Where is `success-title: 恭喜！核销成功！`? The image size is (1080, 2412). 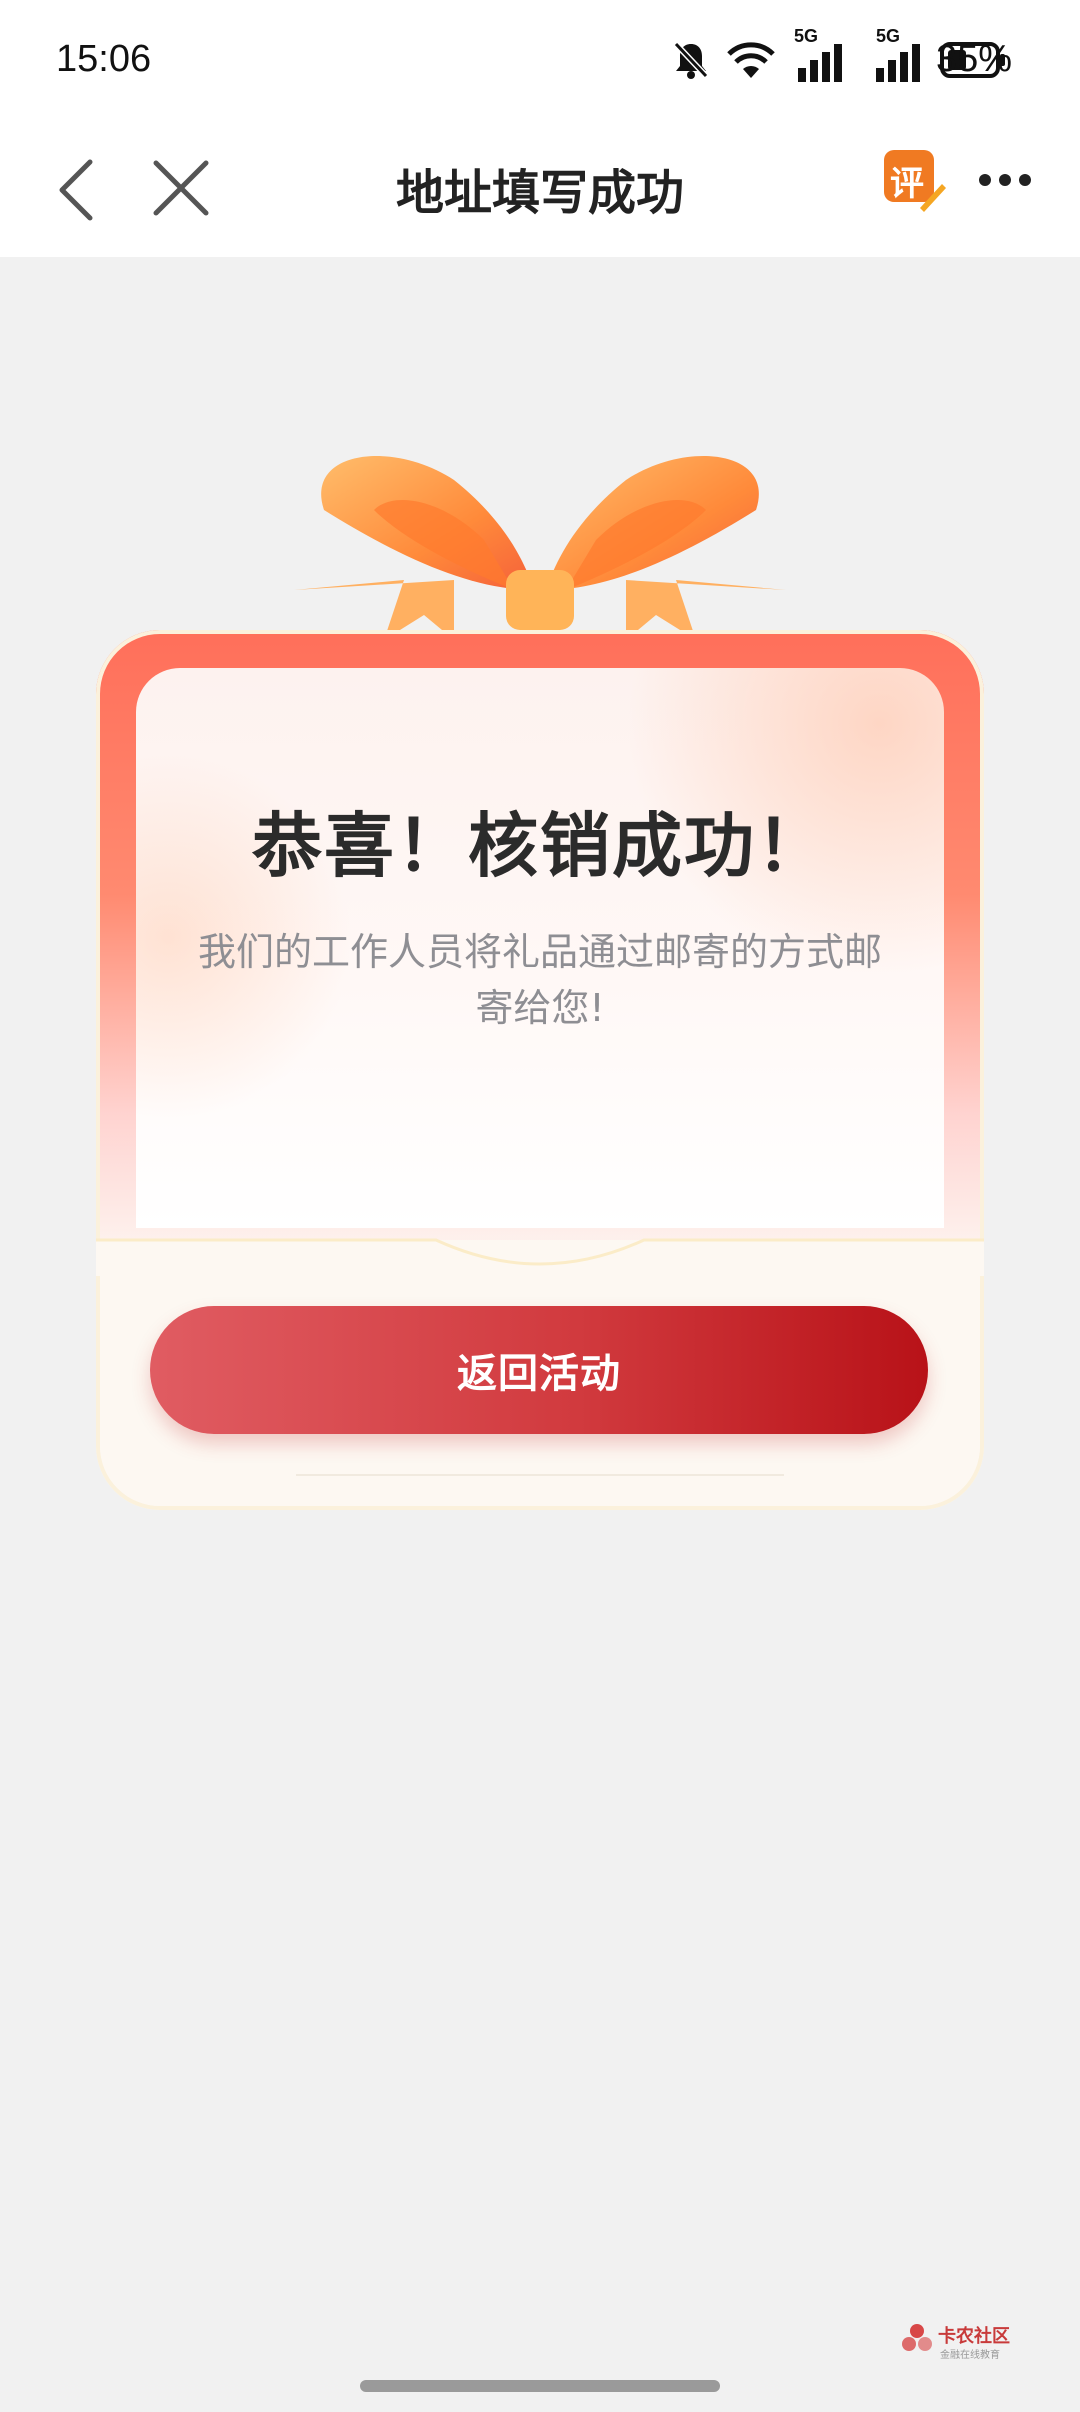
success-title: 恭喜！核销成功！ is located at coordinates (540, 846).